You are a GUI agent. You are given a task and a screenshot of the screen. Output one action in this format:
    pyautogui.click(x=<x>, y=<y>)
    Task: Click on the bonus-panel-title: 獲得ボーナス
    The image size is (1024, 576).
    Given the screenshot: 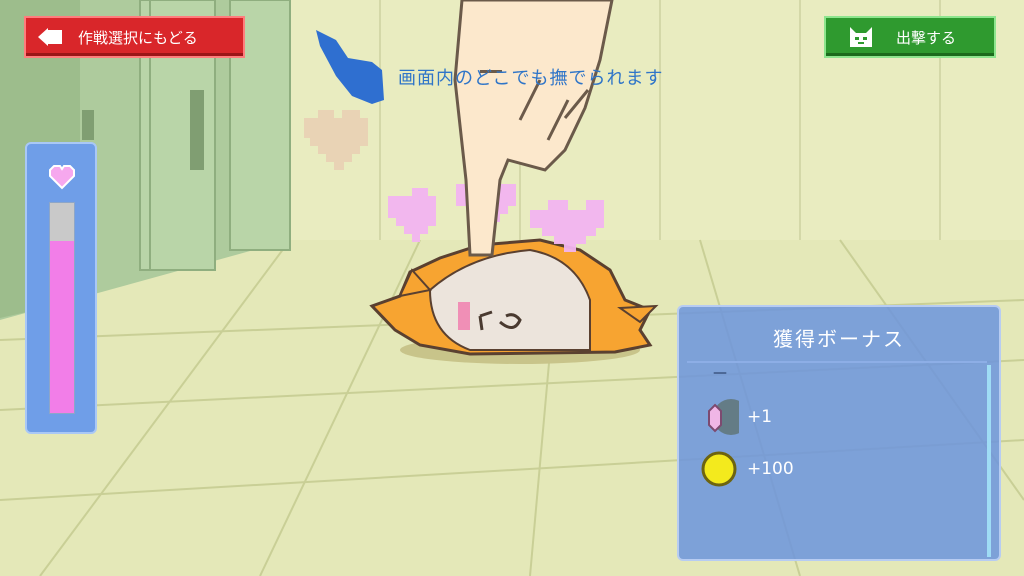 What is the action you would take?
    pyautogui.click(x=839, y=339)
    